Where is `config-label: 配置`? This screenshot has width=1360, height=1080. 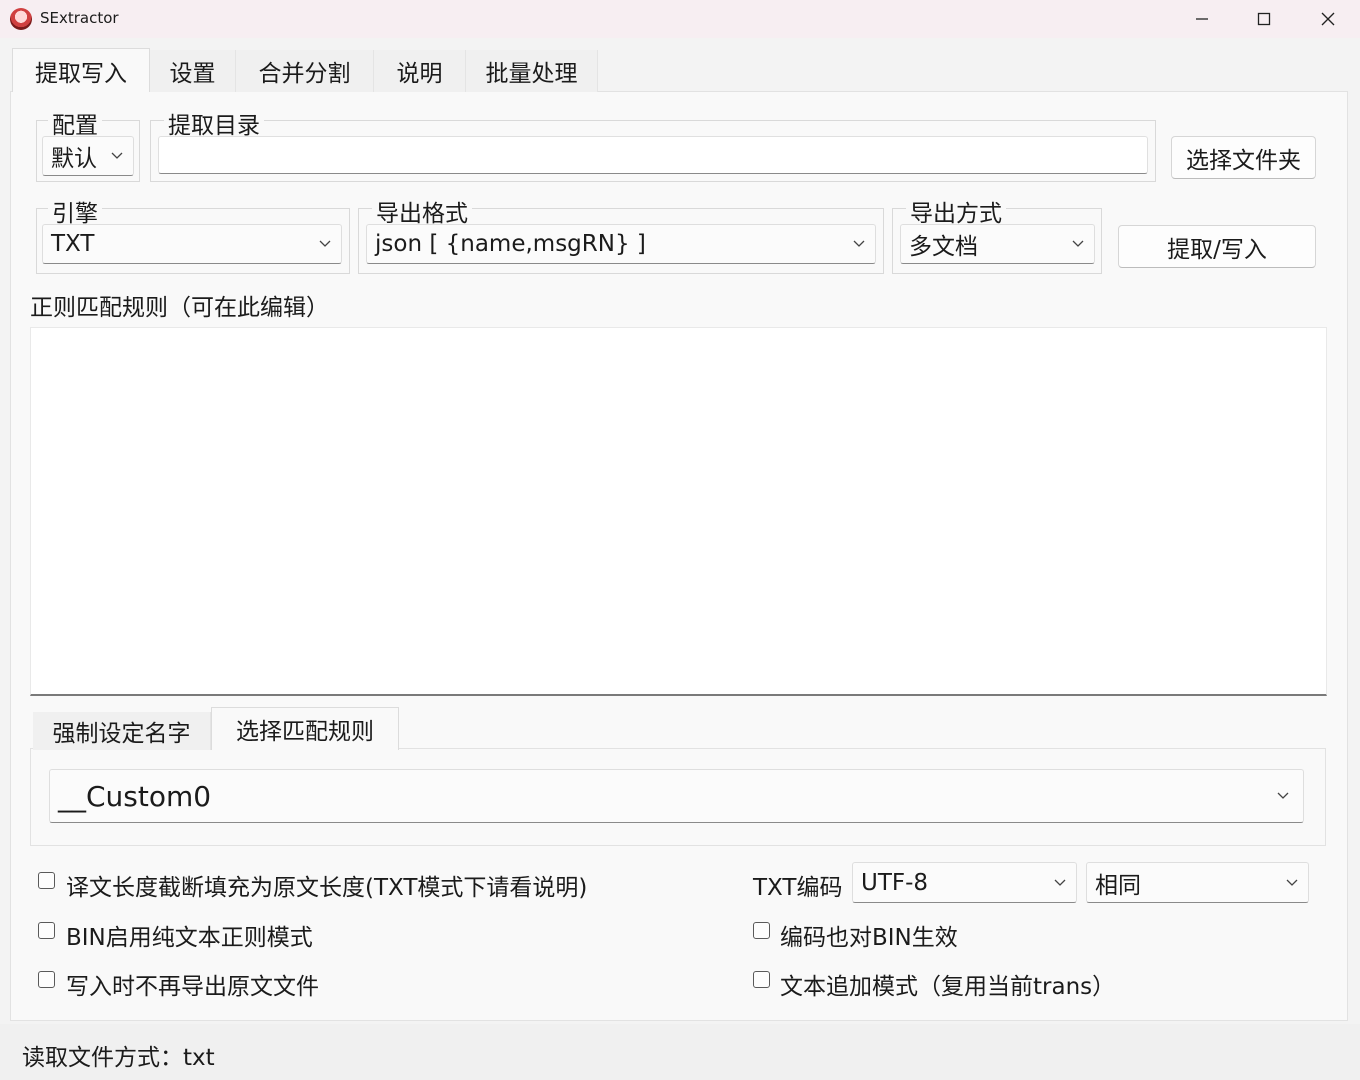
config-label: 配置 is located at coordinates (75, 123).